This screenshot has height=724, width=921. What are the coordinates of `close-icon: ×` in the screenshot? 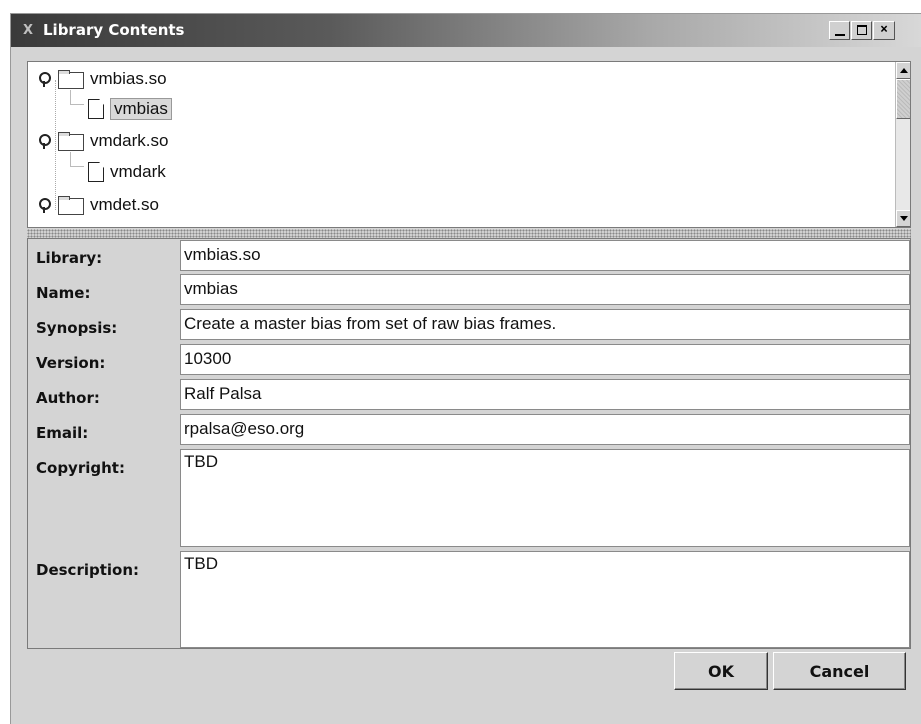 It's located at (884, 29).